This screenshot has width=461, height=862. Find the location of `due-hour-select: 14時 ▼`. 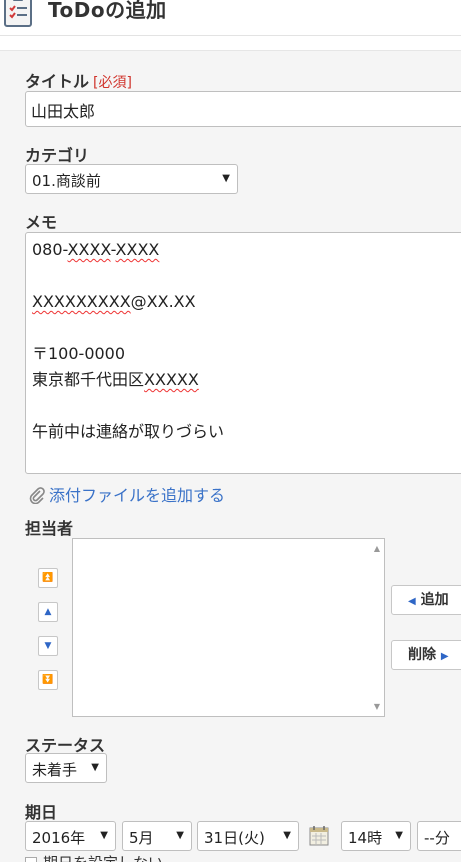

due-hour-select: 14時 ▼ is located at coordinates (376, 836).